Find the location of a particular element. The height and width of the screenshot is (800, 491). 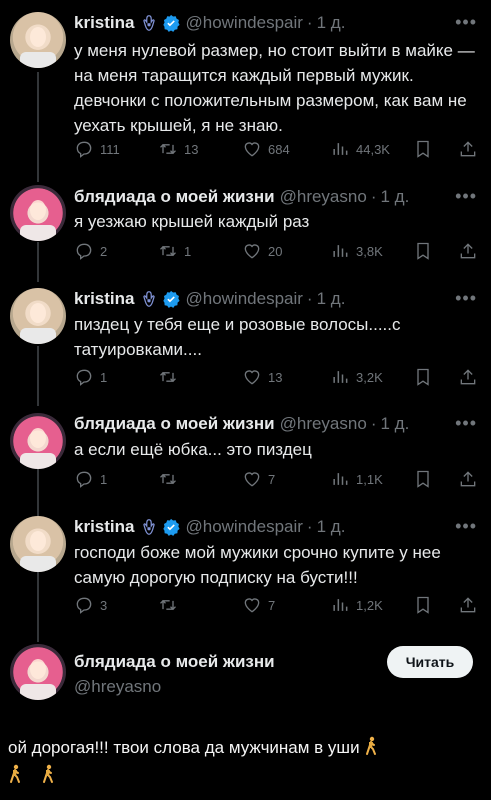

reply-button: 3 is located at coordinates (90, 605).